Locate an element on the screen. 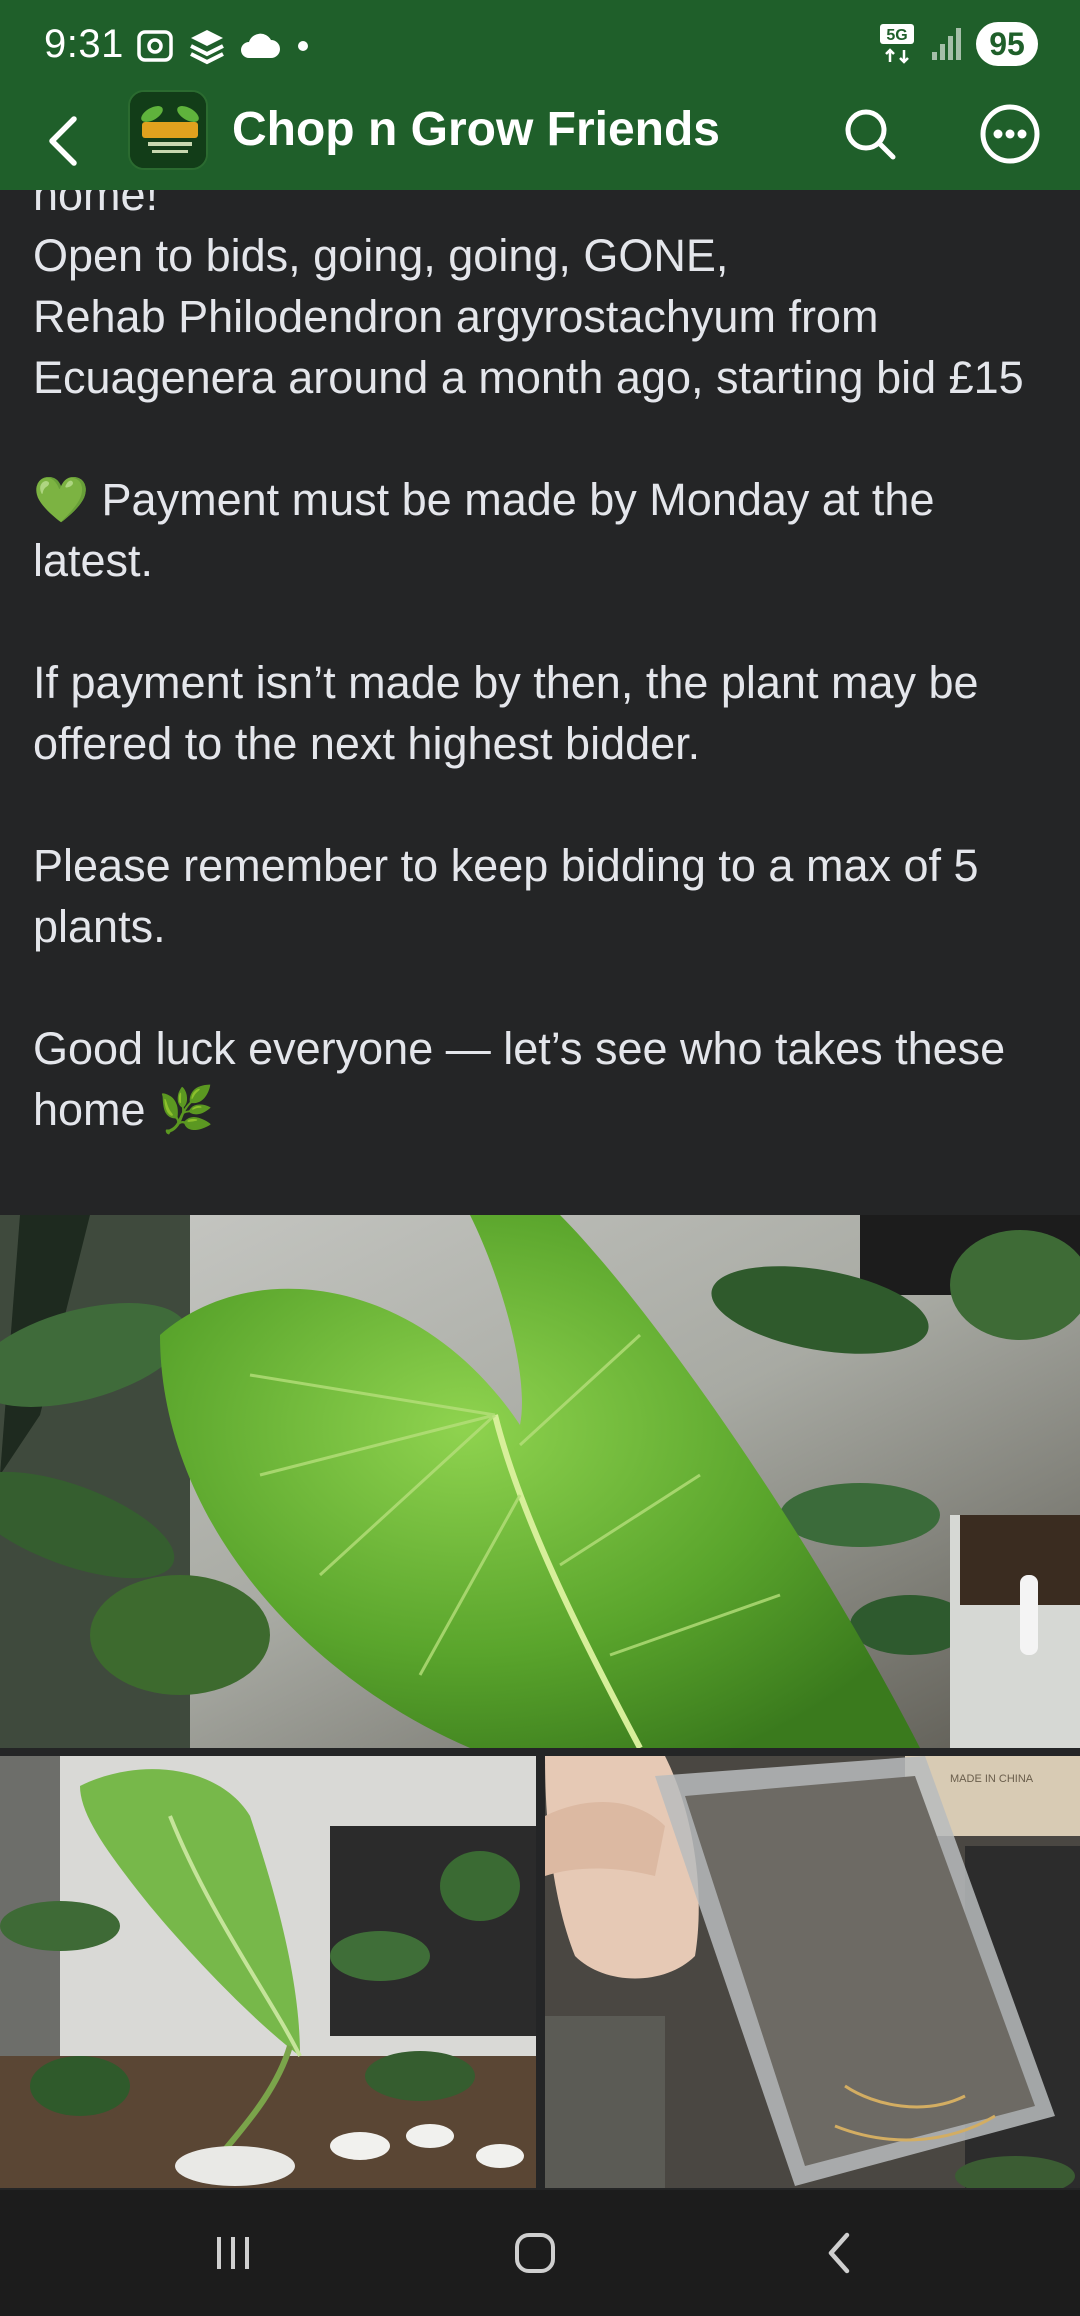 The width and height of the screenshot is (1080, 2316). back-button is located at coordinates (64, 141).